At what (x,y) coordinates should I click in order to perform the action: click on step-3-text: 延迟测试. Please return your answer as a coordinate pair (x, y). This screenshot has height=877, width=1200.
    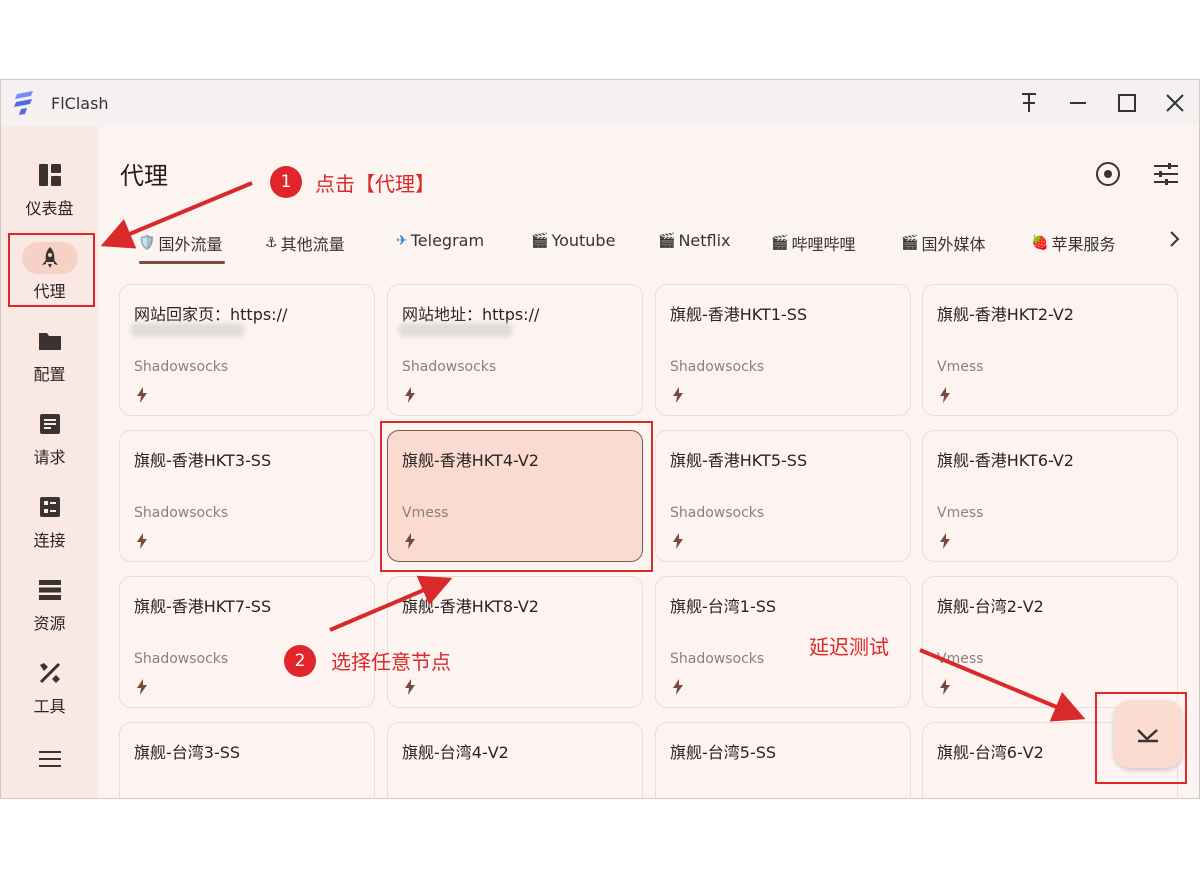
    Looking at the image, I should click on (849, 647).